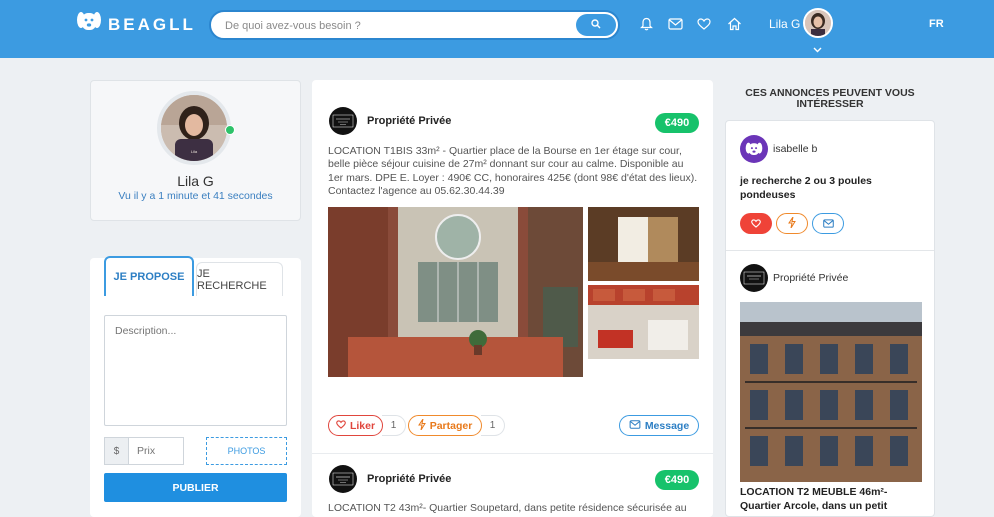  What do you see at coordinates (362, 425) in the screenshot?
I see `like-label: Liker` at bounding box center [362, 425].